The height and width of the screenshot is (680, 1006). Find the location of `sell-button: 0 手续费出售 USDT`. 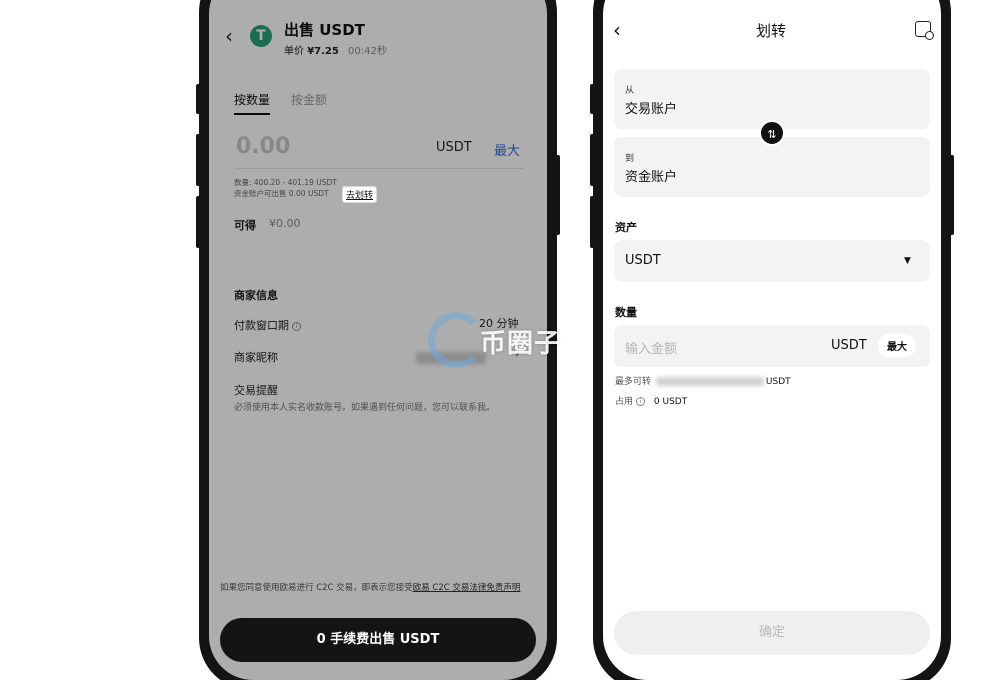

sell-button: 0 手续费出售 USDT is located at coordinates (378, 640).